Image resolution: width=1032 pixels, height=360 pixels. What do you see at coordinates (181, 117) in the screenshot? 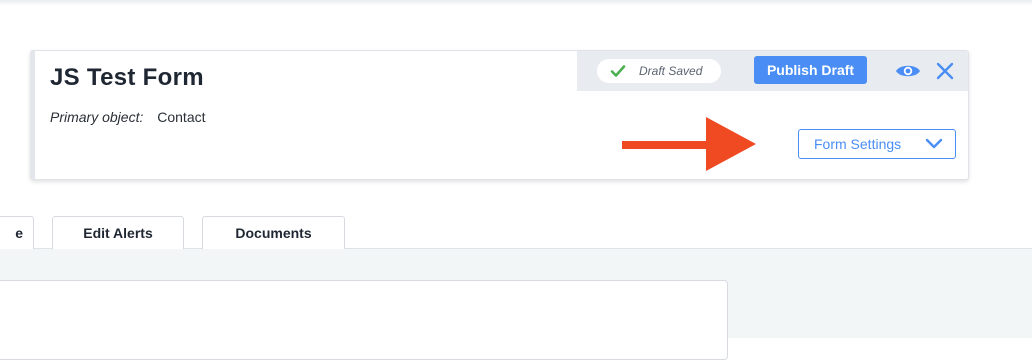
I see `primary-object-value: Contact` at bounding box center [181, 117].